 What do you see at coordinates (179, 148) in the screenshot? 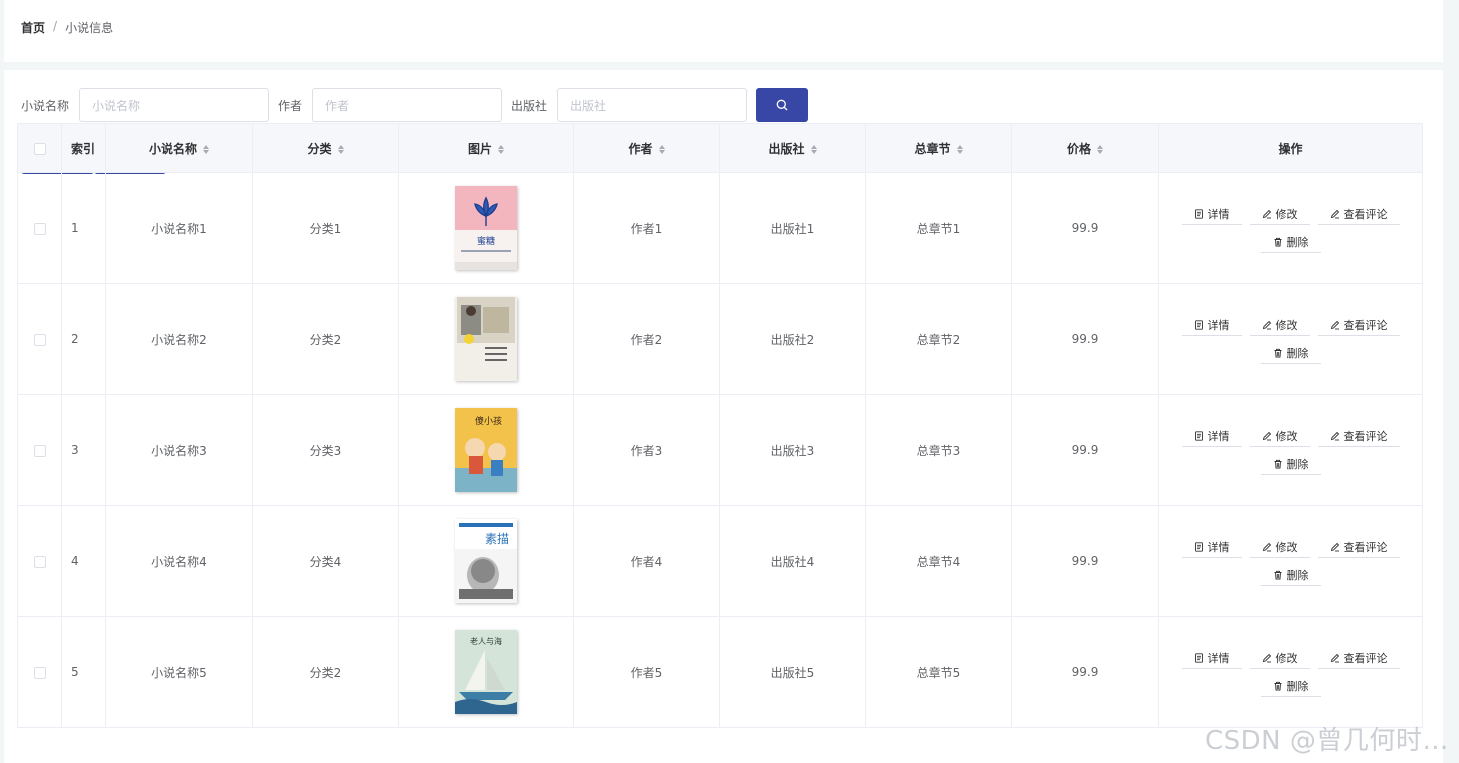
I see `header-name: 小说名称` at bounding box center [179, 148].